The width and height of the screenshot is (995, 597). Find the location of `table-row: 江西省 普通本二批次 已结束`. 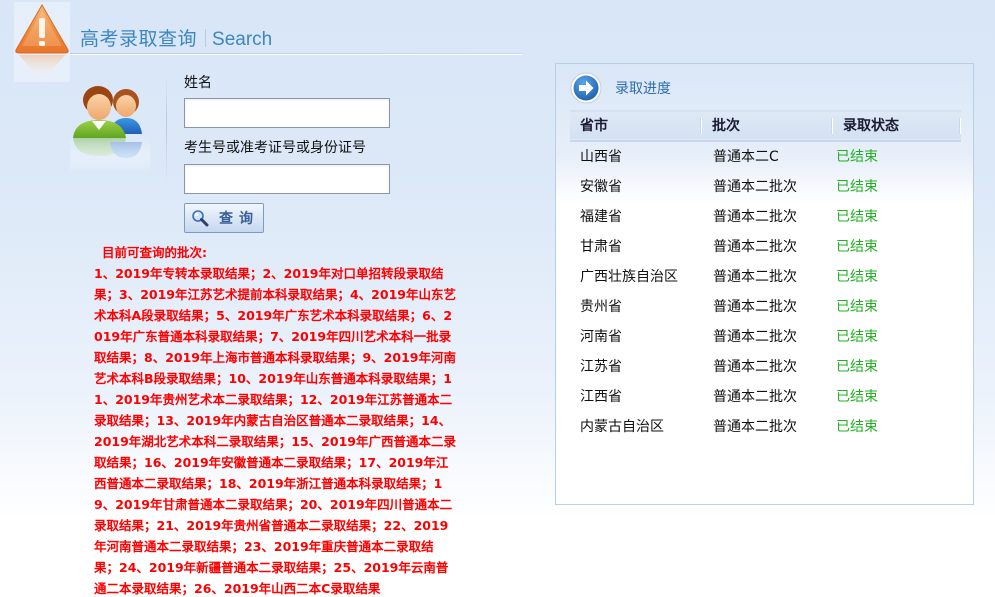

table-row: 江西省 普通本二批次 已结束 is located at coordinates (765, 396).